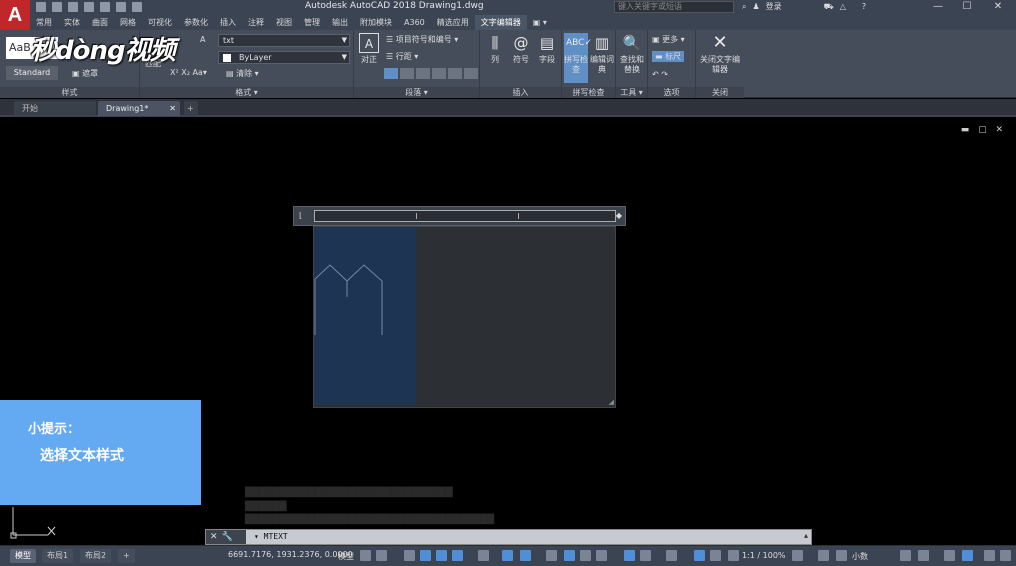 The image size is (1016, 566). Describe the element at coordinates (137, 7) in the screenshot. I see `redo-icon` at that location.